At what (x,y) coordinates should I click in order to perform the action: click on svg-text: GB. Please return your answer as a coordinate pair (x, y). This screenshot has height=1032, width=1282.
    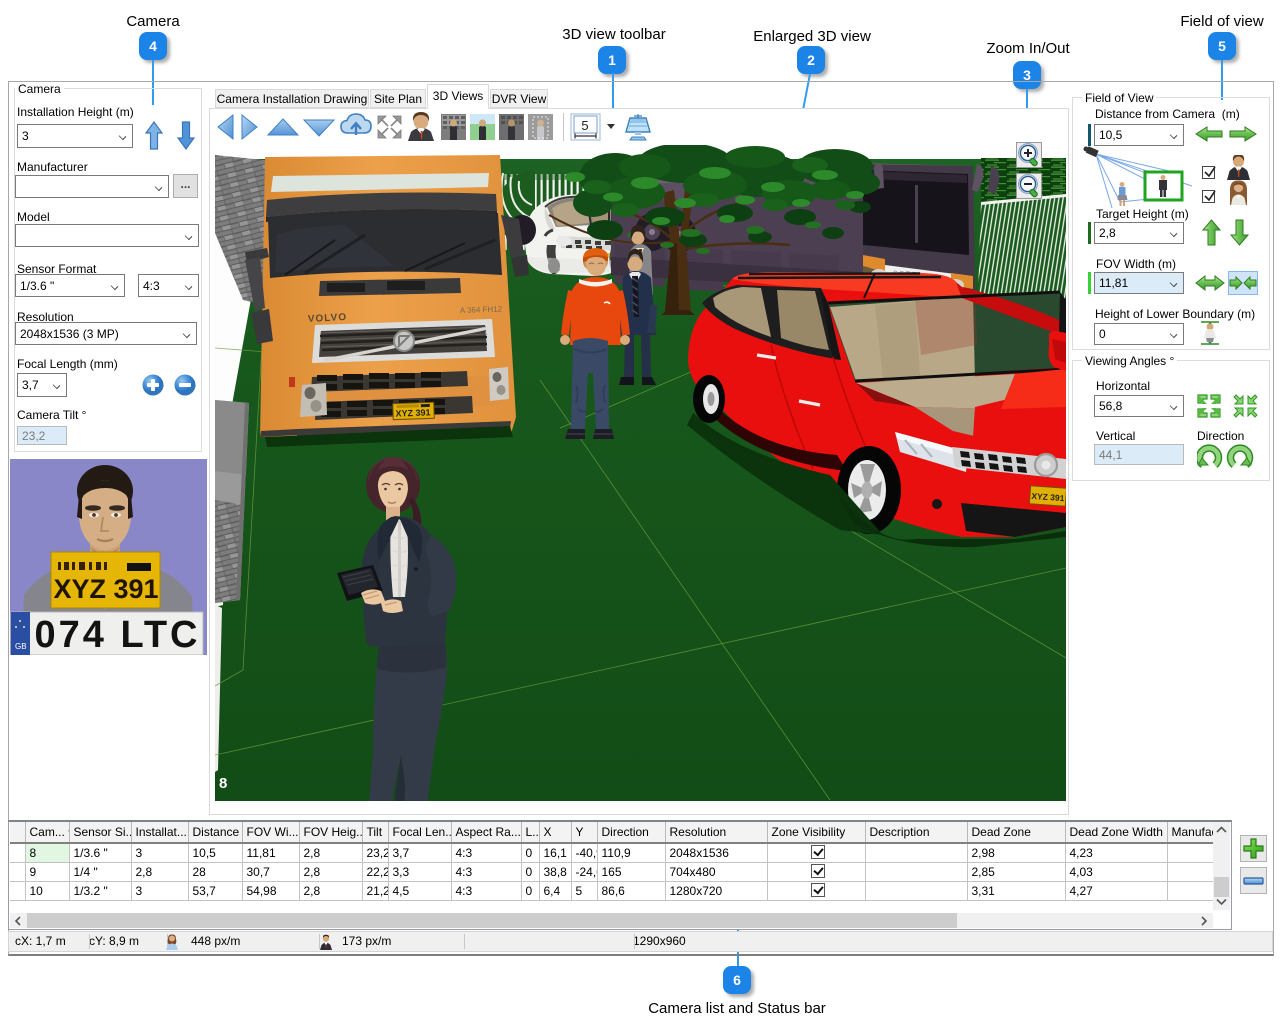
    Looking at the image, I should click on (21, 646).